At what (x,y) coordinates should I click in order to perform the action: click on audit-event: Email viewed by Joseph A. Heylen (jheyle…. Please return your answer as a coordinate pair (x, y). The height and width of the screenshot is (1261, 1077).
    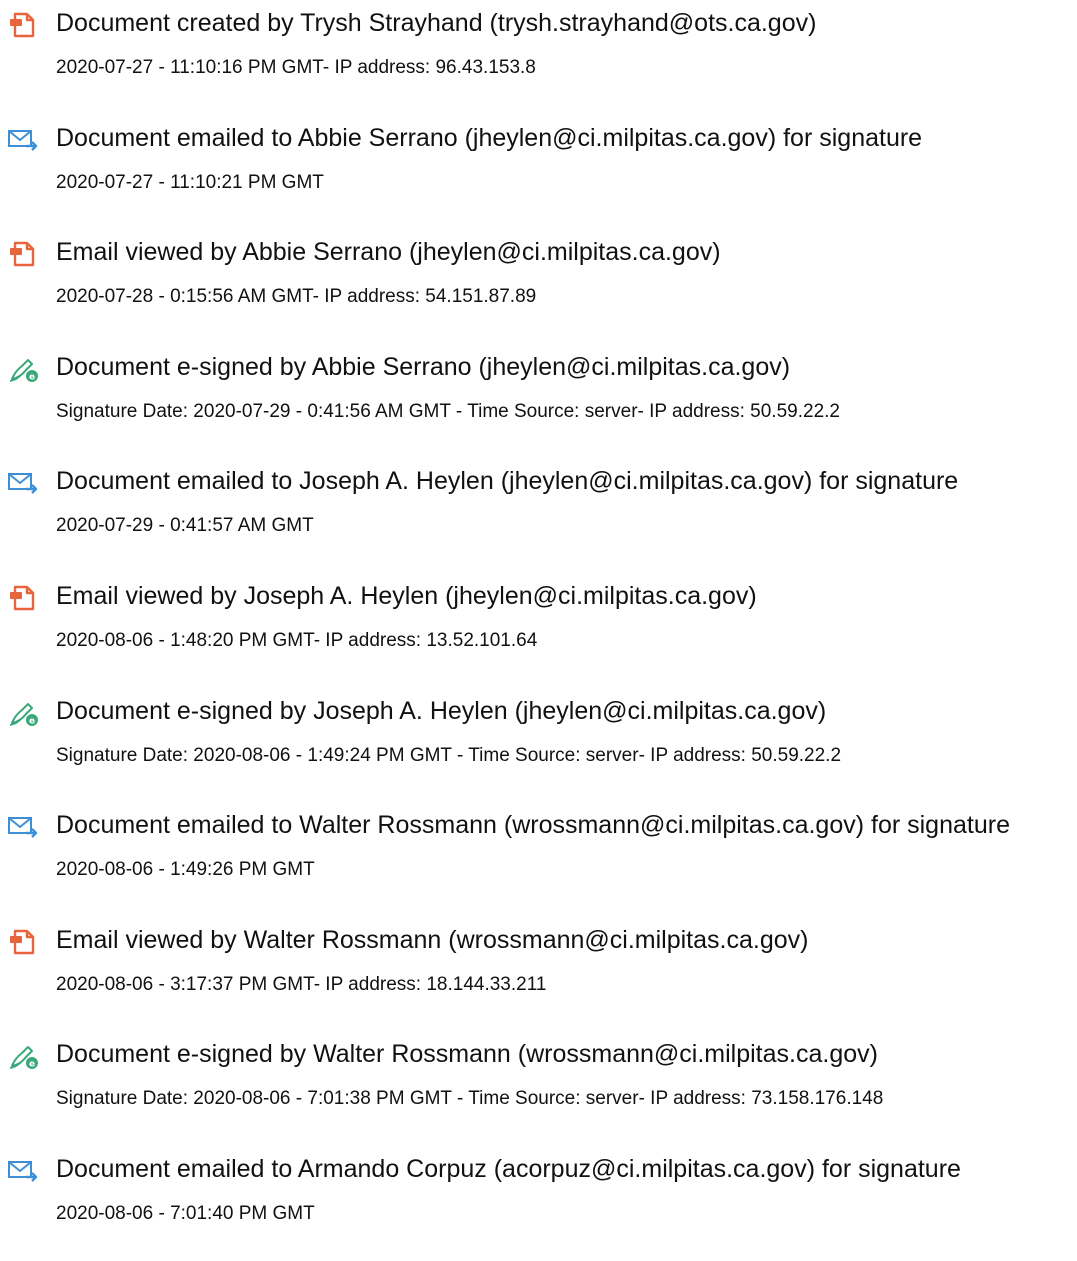
    Looking at the image, I should click on (538, 630).